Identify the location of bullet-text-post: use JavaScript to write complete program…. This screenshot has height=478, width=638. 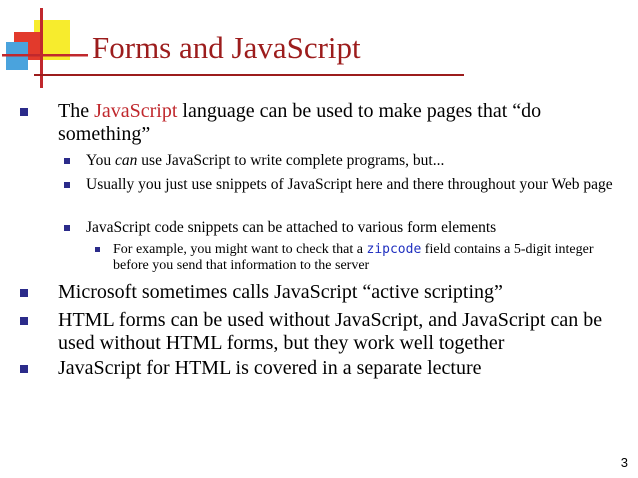
(291, 160).